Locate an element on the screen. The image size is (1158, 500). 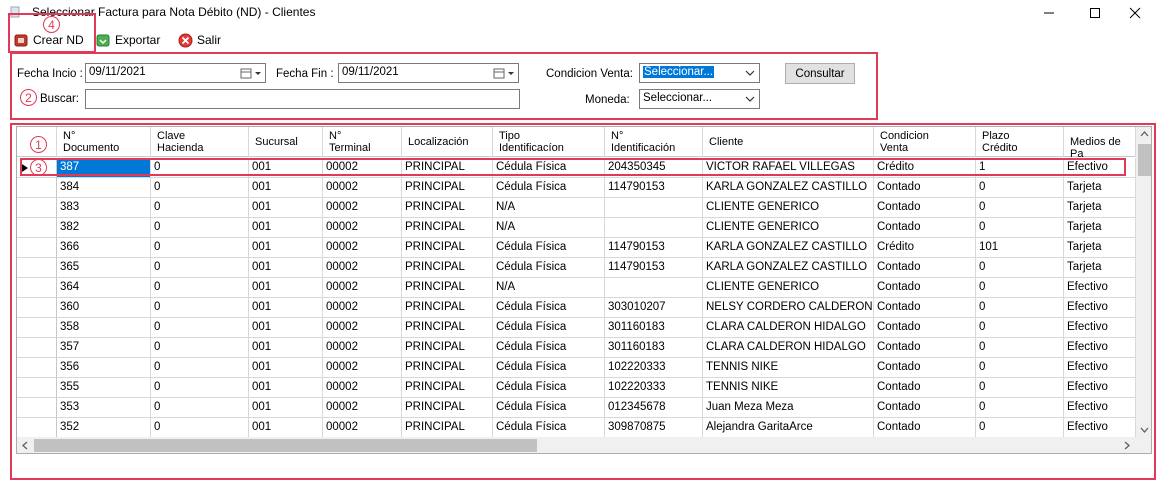
table-cell: 204350345 is located at coordinates (654, 168).